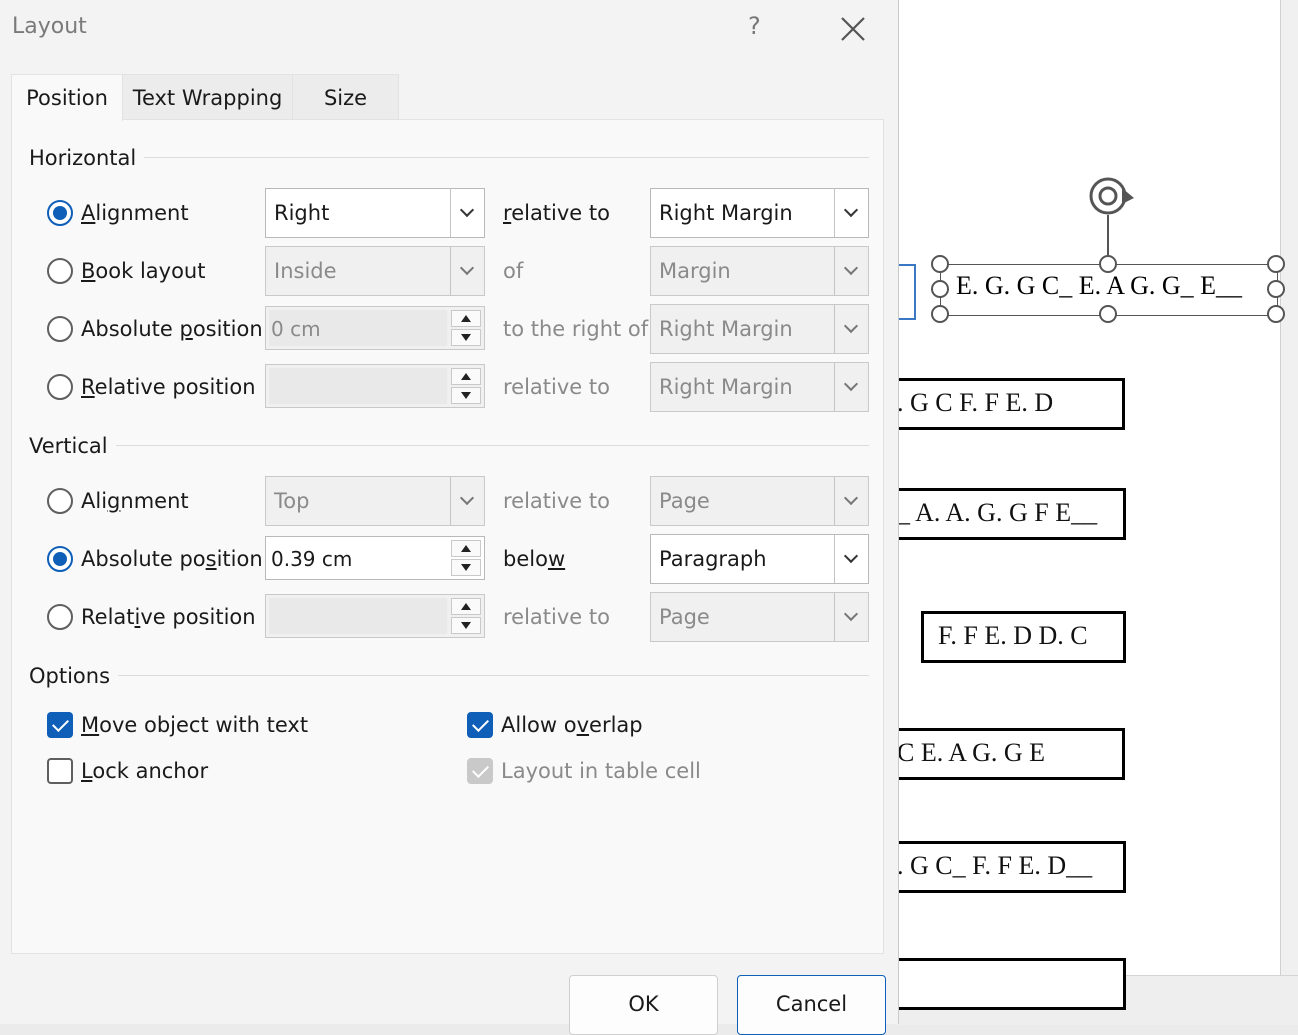  I want to click on document-text-box: . G C F. F E. D, so click(1002, 404).